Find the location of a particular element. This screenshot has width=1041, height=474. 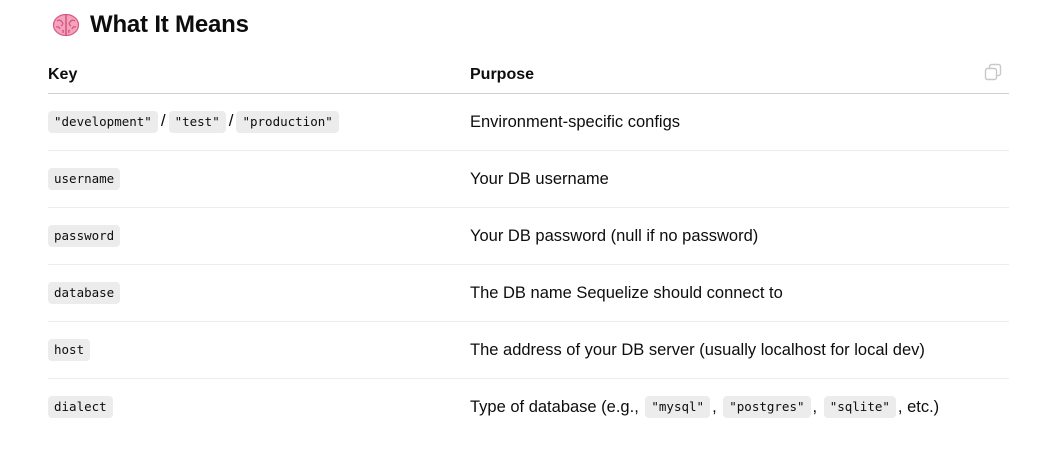

inline-code: "sqlite" is located at coordinates (859, 407).